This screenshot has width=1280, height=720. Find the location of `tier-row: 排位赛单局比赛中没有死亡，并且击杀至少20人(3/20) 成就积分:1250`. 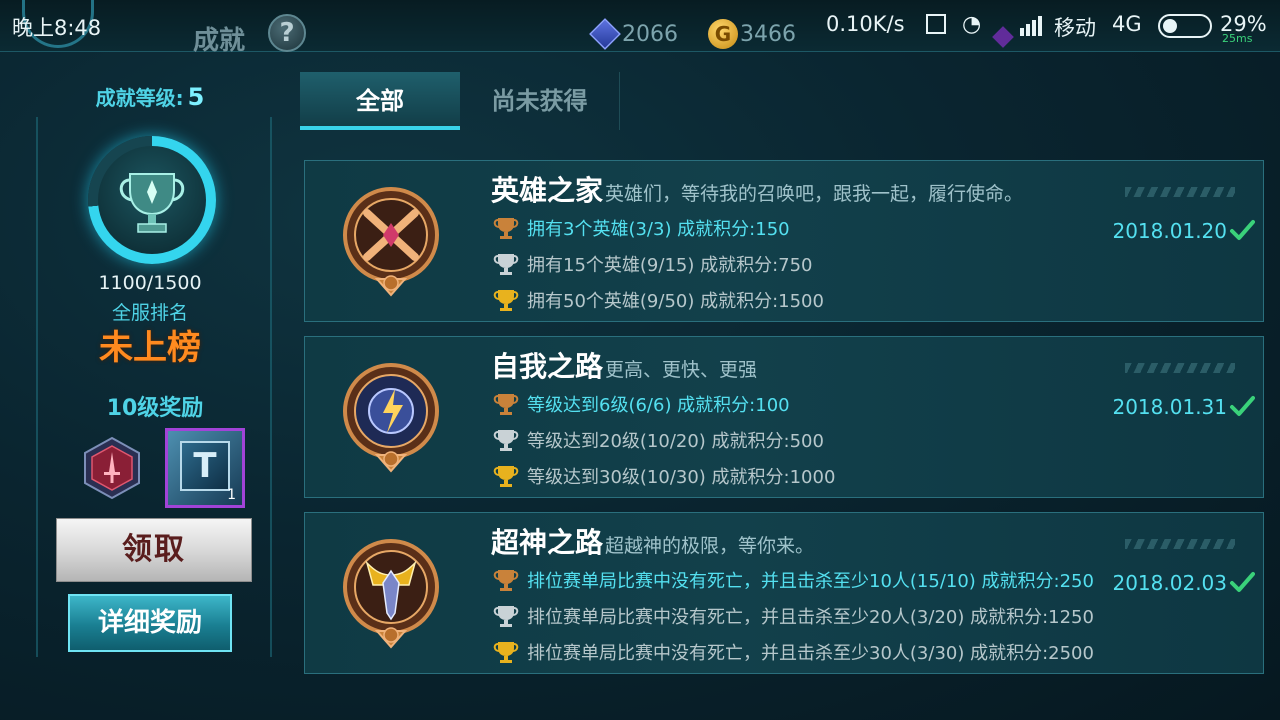

tier-row: 排位赛单局比赛中没有死亡，并且击杀至少20人(3/20) 成就积分:1250 is located at coordinates (793, 616).